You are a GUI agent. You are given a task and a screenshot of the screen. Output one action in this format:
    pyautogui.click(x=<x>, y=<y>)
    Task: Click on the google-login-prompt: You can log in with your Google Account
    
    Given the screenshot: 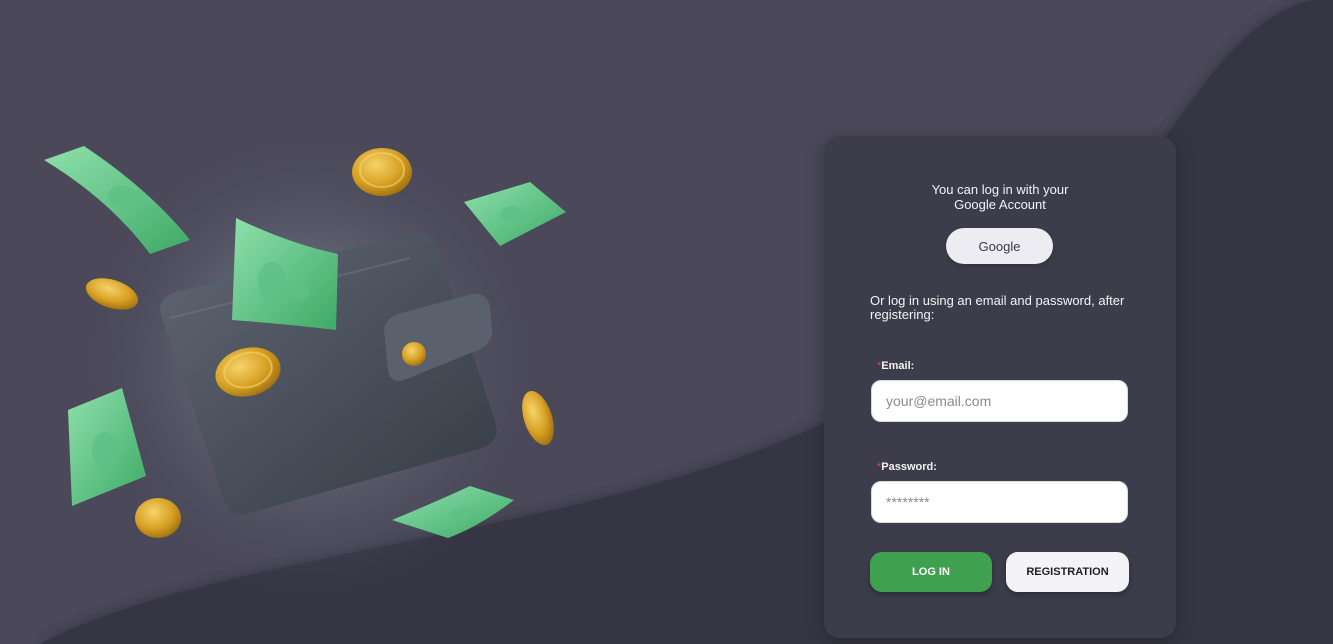 What is the action you would take?
    pyautogui.click(x=1000, y=197)
    